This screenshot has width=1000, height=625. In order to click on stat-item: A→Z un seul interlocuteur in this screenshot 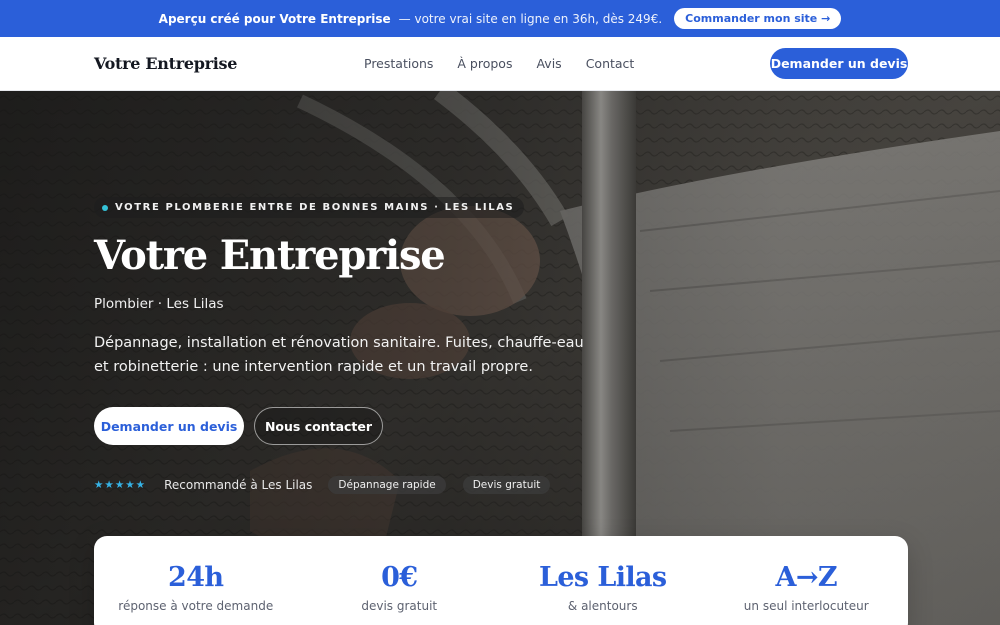, I will do `click(807, 580)`.